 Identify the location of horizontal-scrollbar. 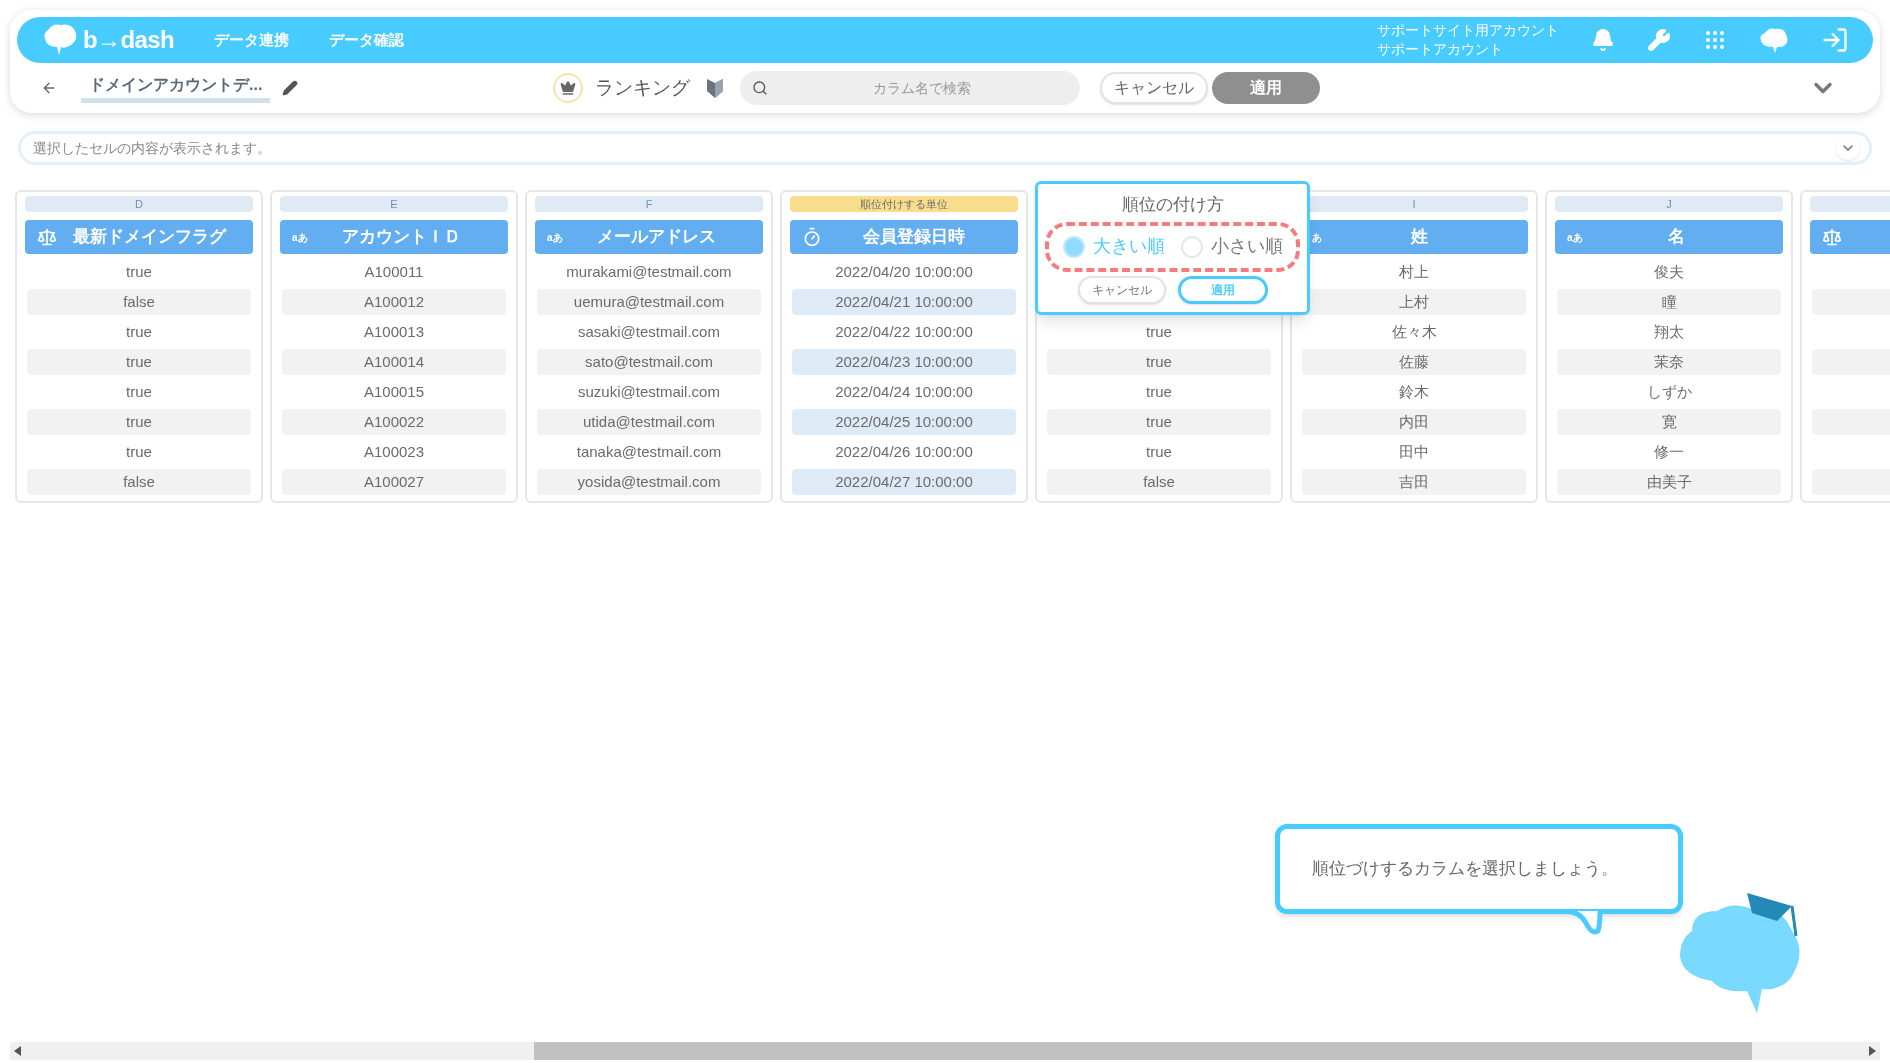
(945, 1051).